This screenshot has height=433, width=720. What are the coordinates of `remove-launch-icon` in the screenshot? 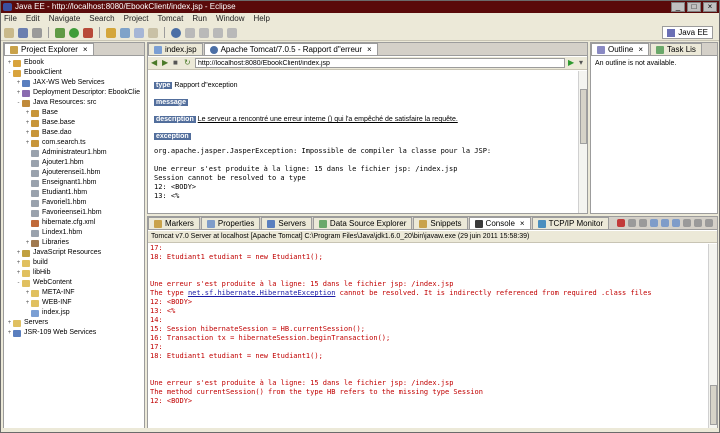 It's located at (632, 223).